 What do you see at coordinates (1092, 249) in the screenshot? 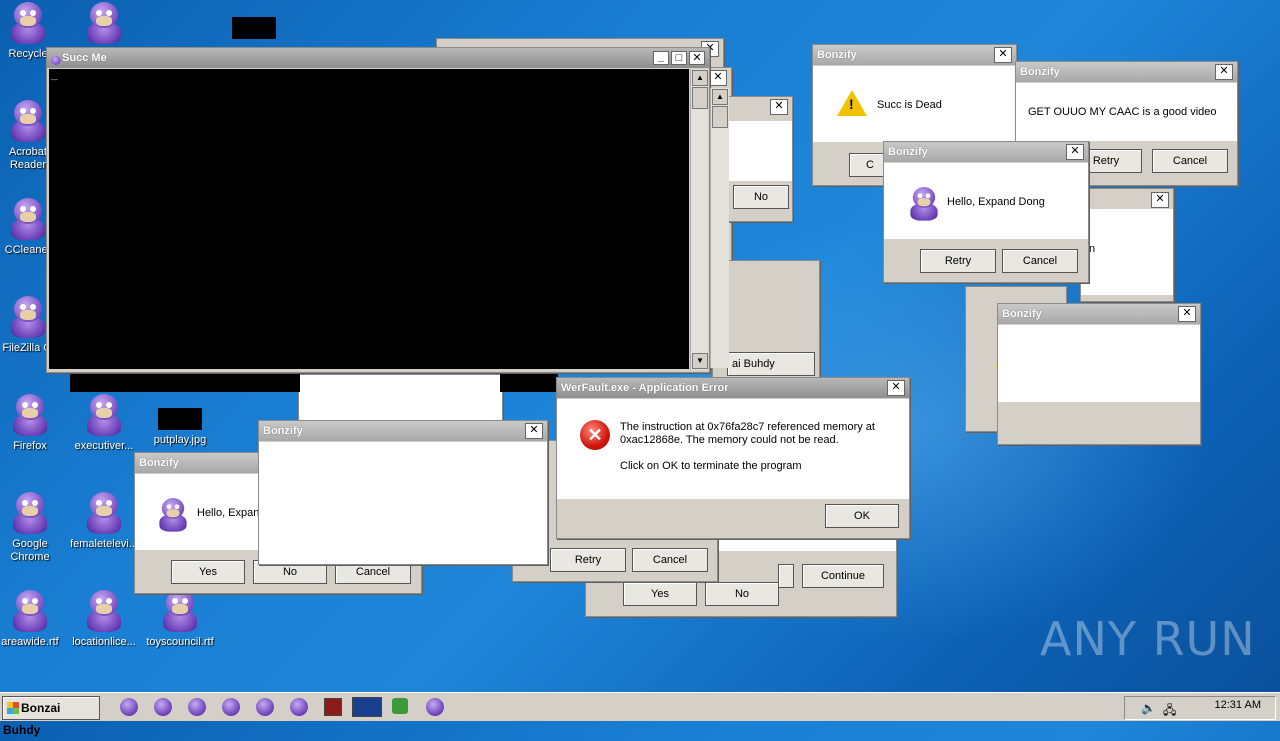
I see `dialog-message-partial: n` at bounding box center [1092, 249].